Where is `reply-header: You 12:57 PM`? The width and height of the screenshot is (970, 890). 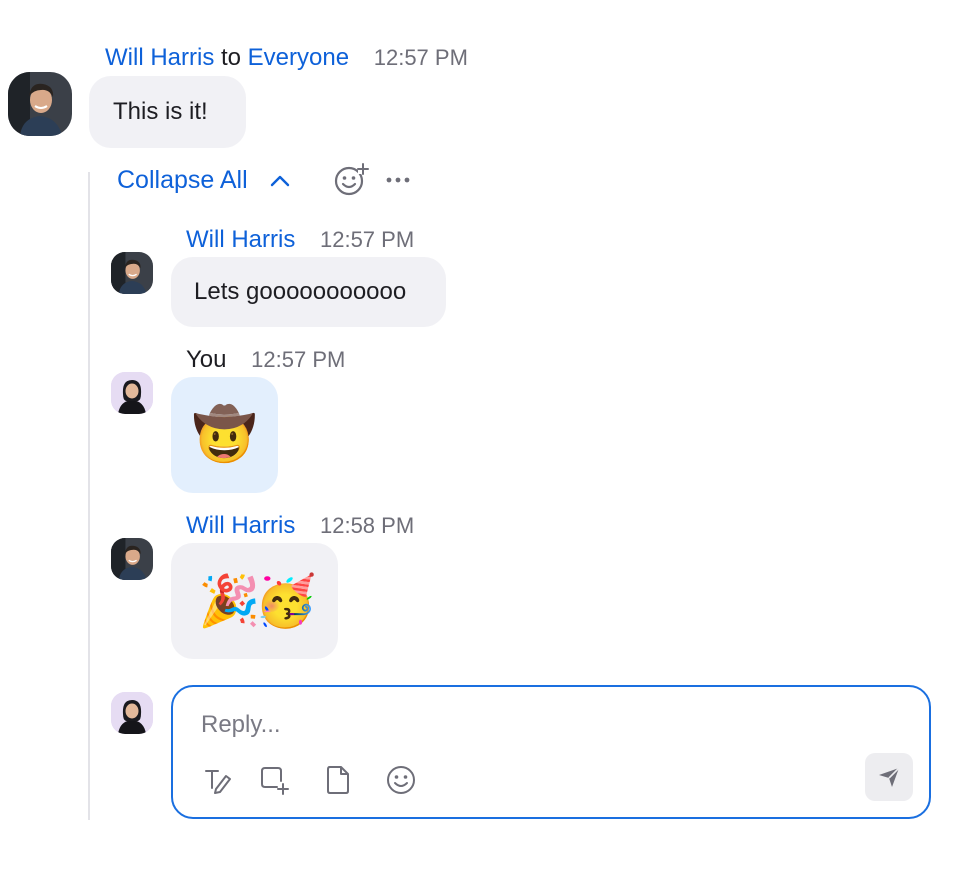 reply-header: You 12:57 PM is located at coordinates (265, 360).